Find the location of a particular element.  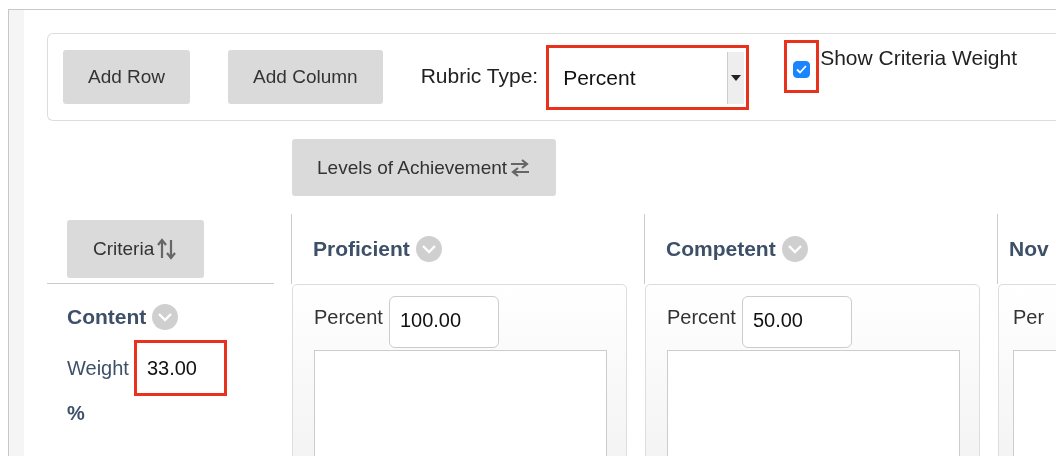

rubric-type-select: Percent is located at coordinates (648, 77).